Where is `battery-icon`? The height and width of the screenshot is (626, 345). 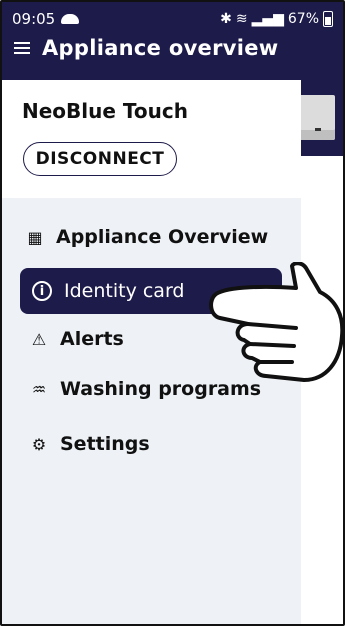 battery-icon is located at coordinates (328, 19).